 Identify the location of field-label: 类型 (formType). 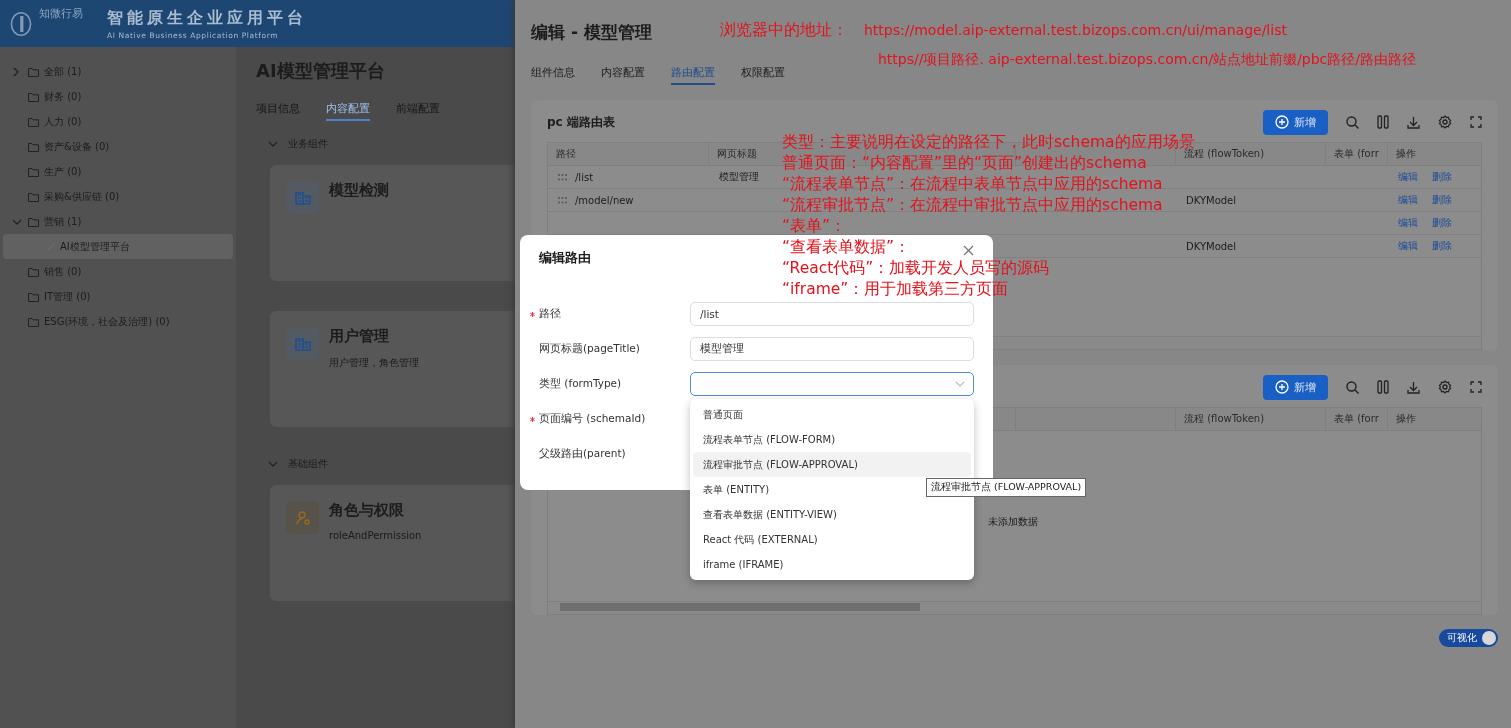
(580, 384).